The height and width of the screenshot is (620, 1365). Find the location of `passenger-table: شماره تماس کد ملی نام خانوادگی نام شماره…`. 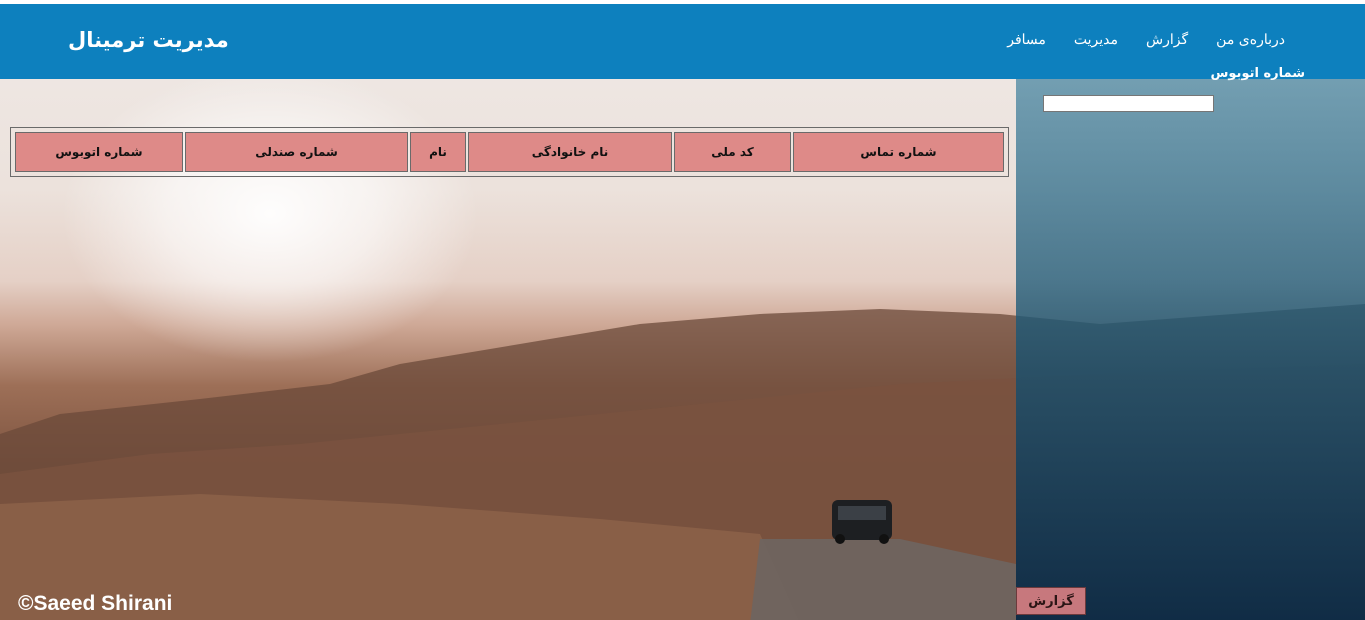

passenger-table: شماره تماس کد ملی نام خانوادگی نام شماره… is located at coordinates (509, 152).